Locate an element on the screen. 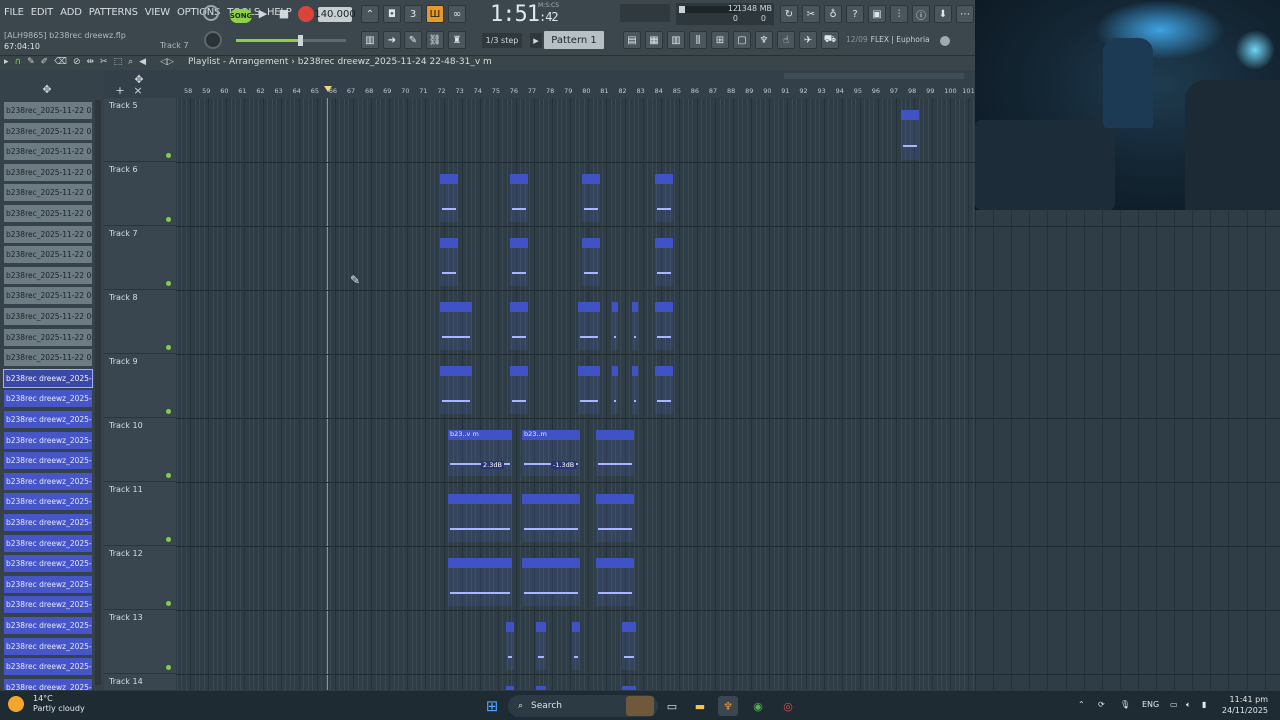  master-pitch-slider is located at coordinates (291, 40).